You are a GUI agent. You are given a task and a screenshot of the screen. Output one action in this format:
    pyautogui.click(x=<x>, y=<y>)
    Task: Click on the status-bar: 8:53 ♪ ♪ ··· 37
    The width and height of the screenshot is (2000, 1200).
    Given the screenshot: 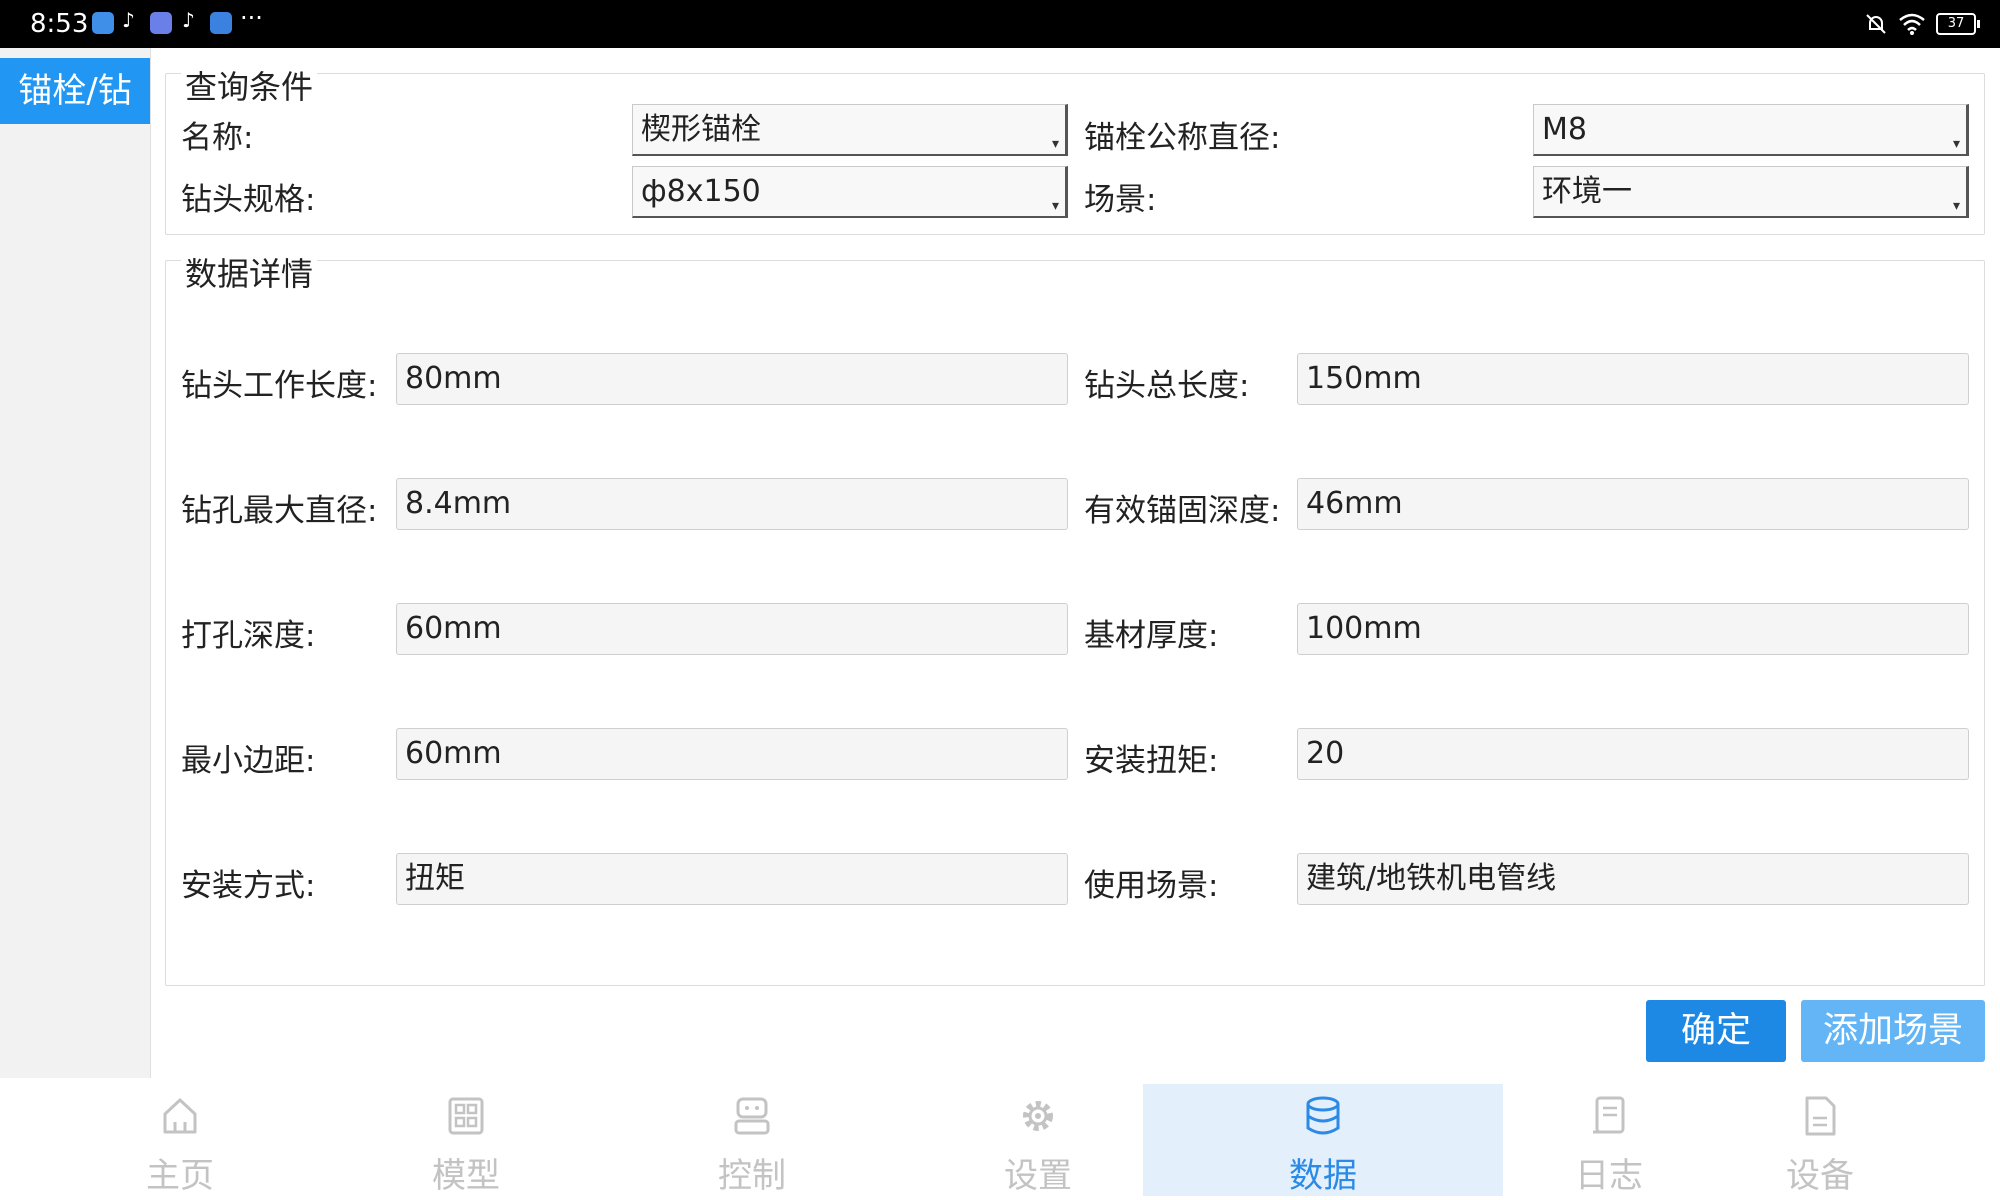 What is the action you would take?
    pyautogui.click(x=1000, y=24)
    